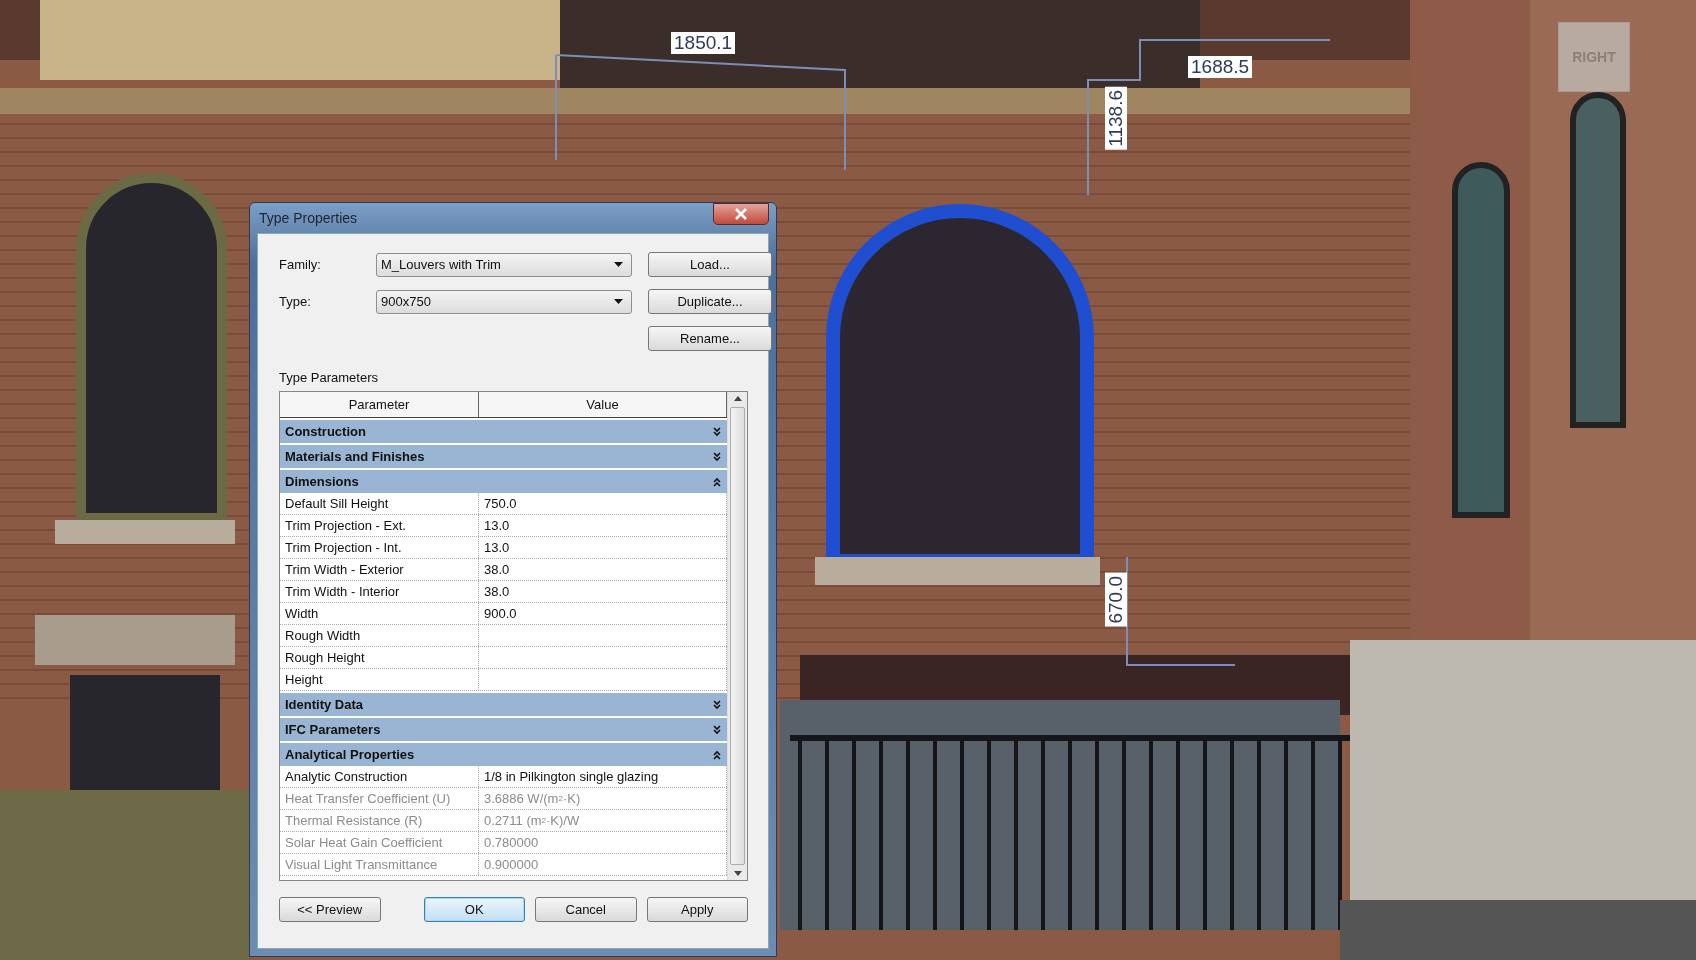 This screenshot has height=960, width=1696. What do you see at coordinates (1116, 600) in the screenshot?
I see `dimension-label: 670.0` at bounding box center [1116, 600].